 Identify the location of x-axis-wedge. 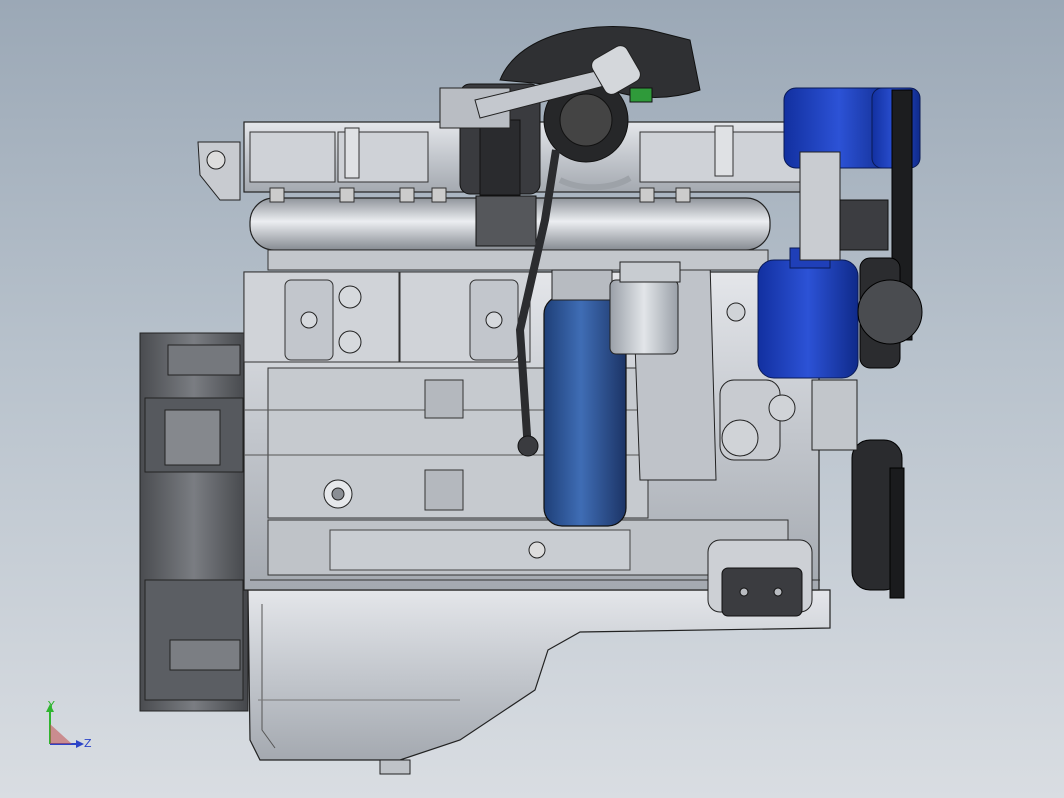
(61, 734).